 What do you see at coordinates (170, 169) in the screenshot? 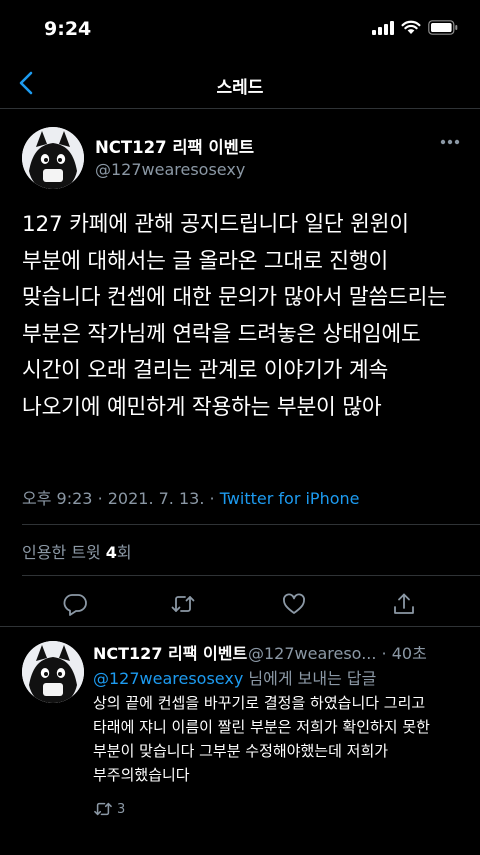
I see `author-handle: @127wearesosexy` at bounding box center [170, 169].